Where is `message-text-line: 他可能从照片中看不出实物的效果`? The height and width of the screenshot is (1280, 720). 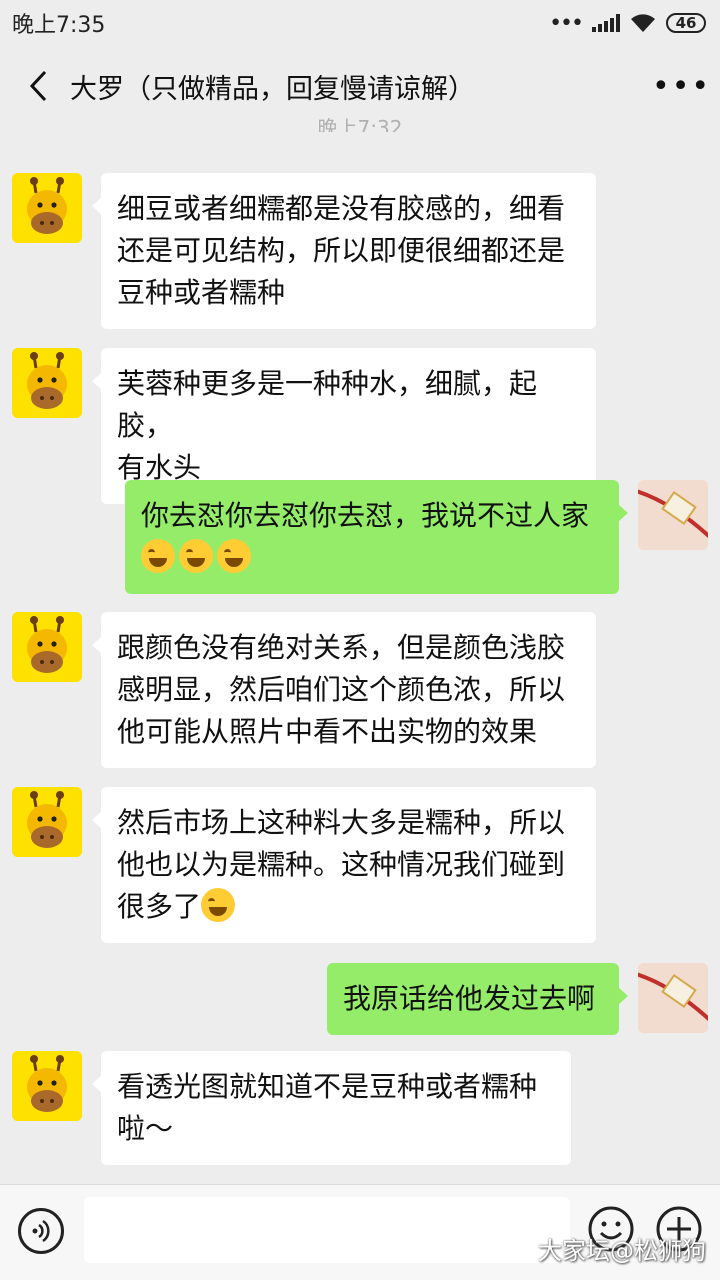 message-text-line: 他可能从照片中看不出实物的效果 is located at coordinates (327, 731).